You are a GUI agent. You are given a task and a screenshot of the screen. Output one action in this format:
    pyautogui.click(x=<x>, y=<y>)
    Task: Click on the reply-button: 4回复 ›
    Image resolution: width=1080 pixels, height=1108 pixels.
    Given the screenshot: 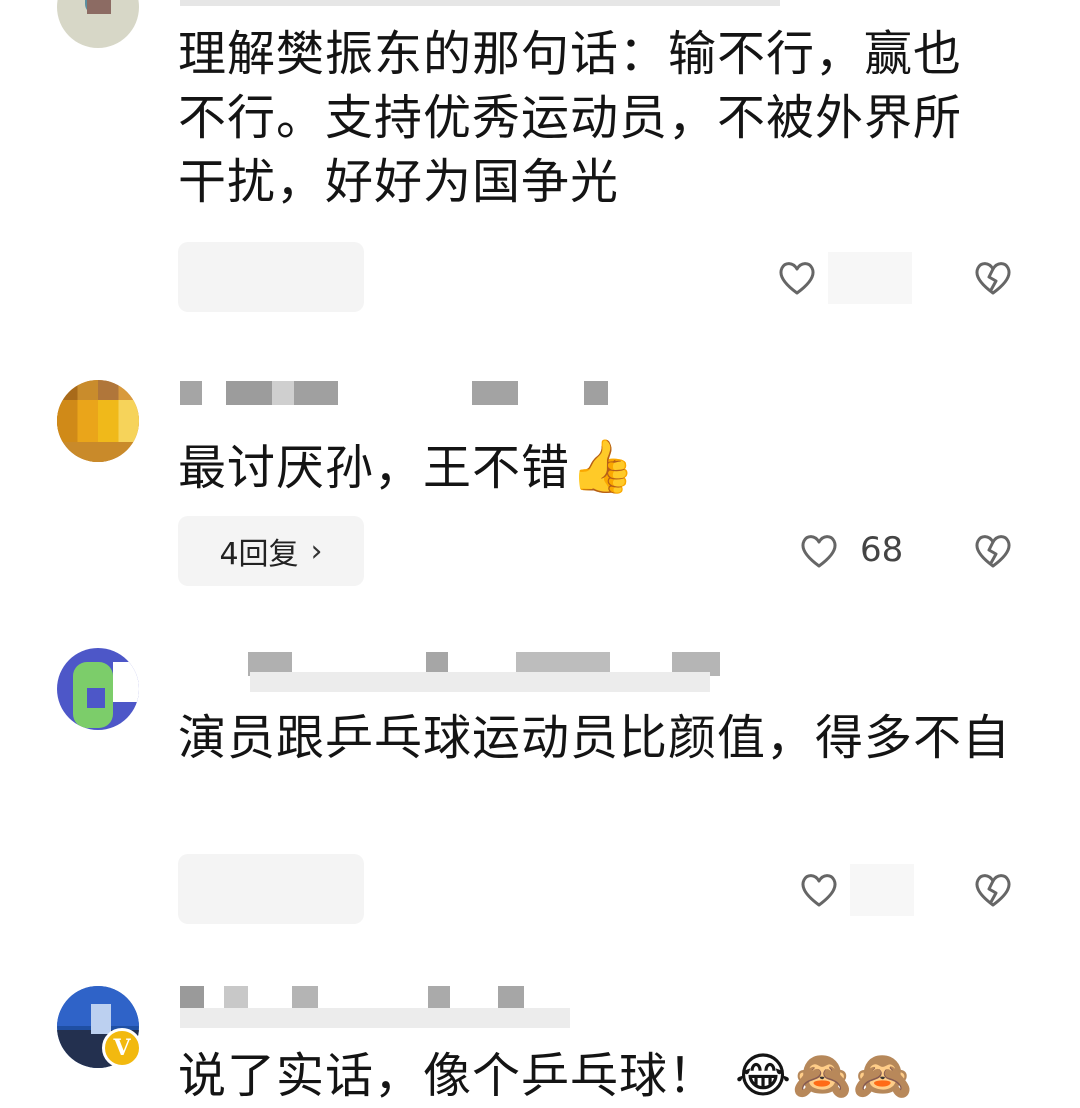 What is the action you would take?
    pyautogui.click(x=271, y=551)
    